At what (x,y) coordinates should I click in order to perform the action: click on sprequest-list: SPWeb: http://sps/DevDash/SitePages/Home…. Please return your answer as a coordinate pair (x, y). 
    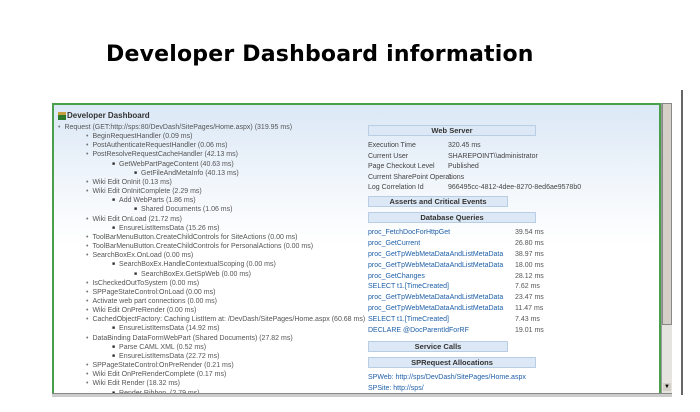
    Looking at the image, I should click on (488, 383).